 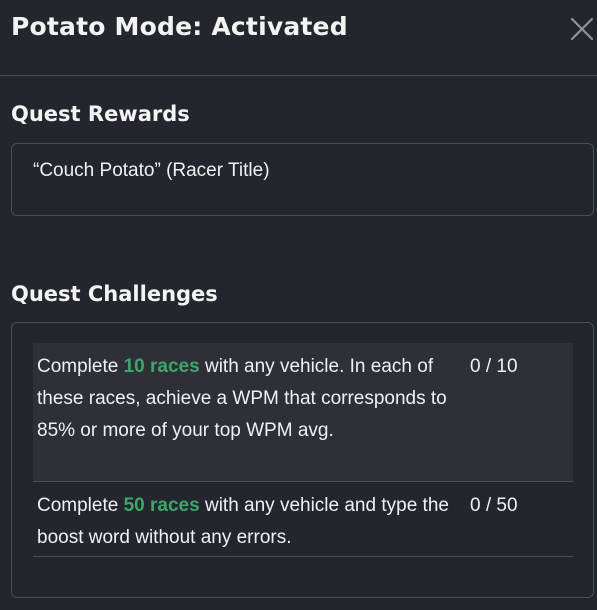 What do you see at coordinates (494, 366) in the screenshot?
I see `challenge-progress: 0 / 10` at bounding box center [494, 366].